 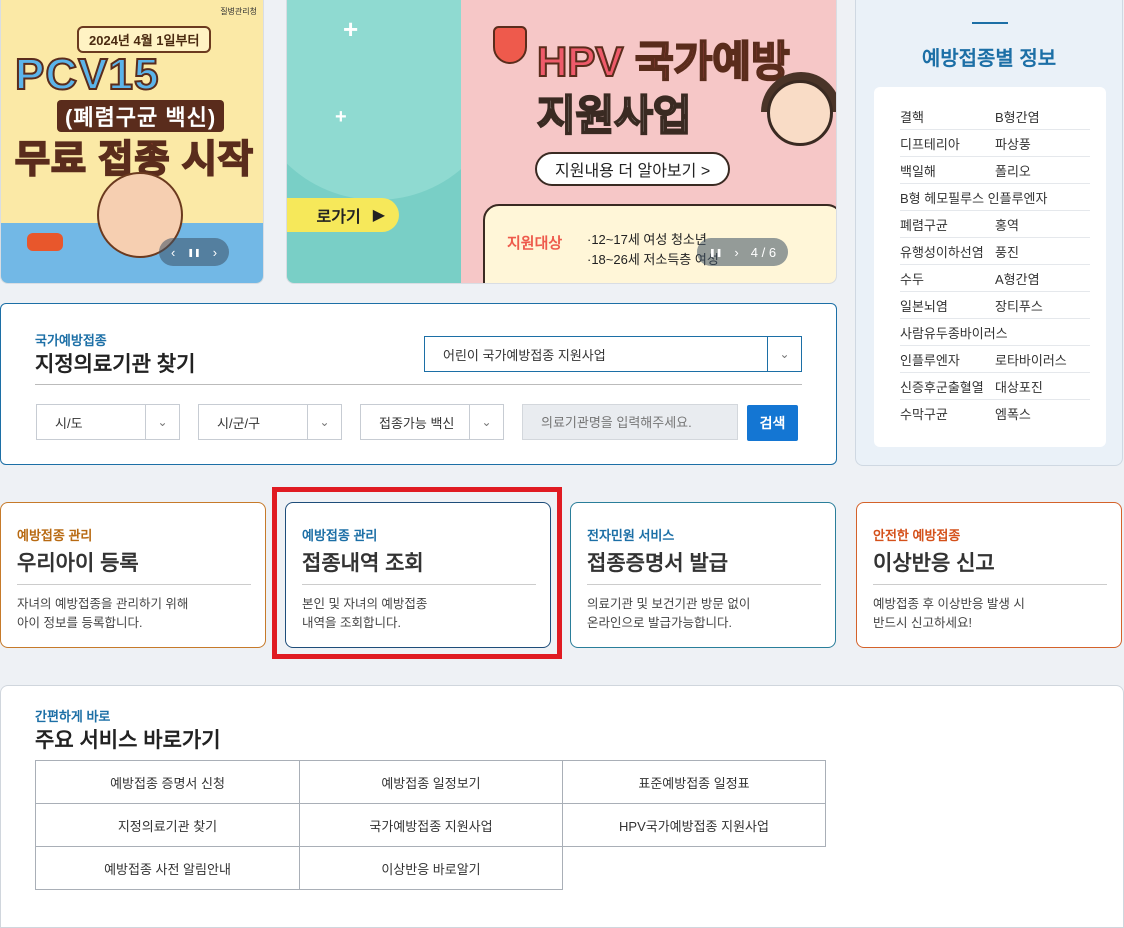 I want to click on card-divider, so click(x=990, y=584).